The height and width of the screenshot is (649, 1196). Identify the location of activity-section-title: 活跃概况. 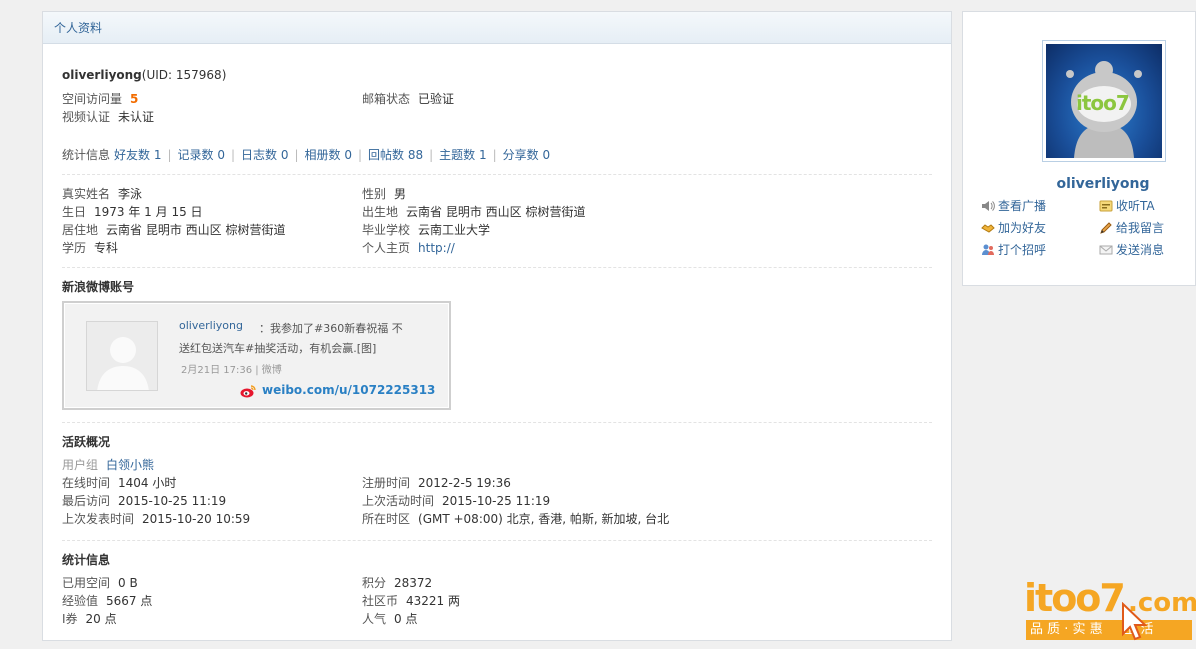
(86, 442).